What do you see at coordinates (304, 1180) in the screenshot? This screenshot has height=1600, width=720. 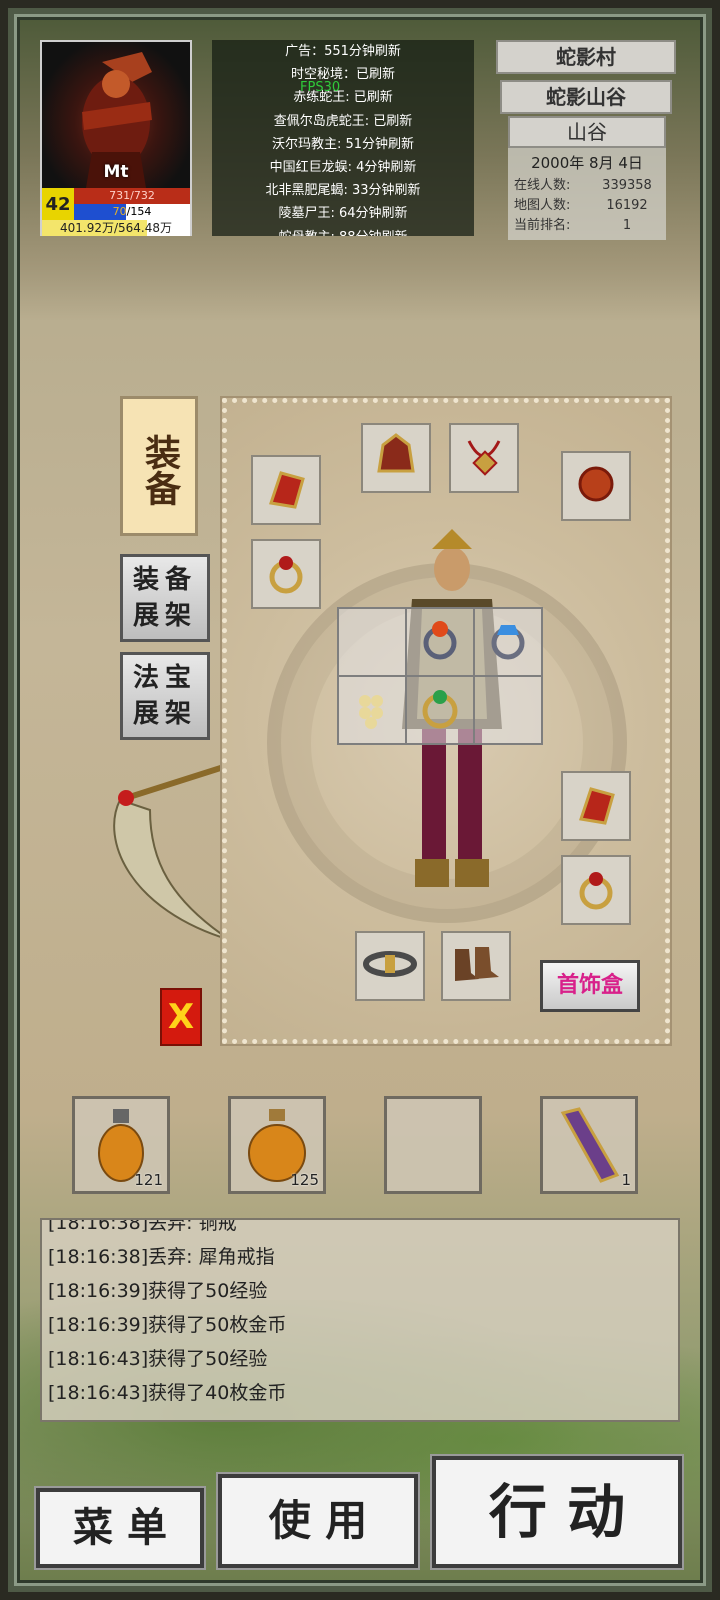 I see `item-count: 125` at bounding box center [304, 1180].